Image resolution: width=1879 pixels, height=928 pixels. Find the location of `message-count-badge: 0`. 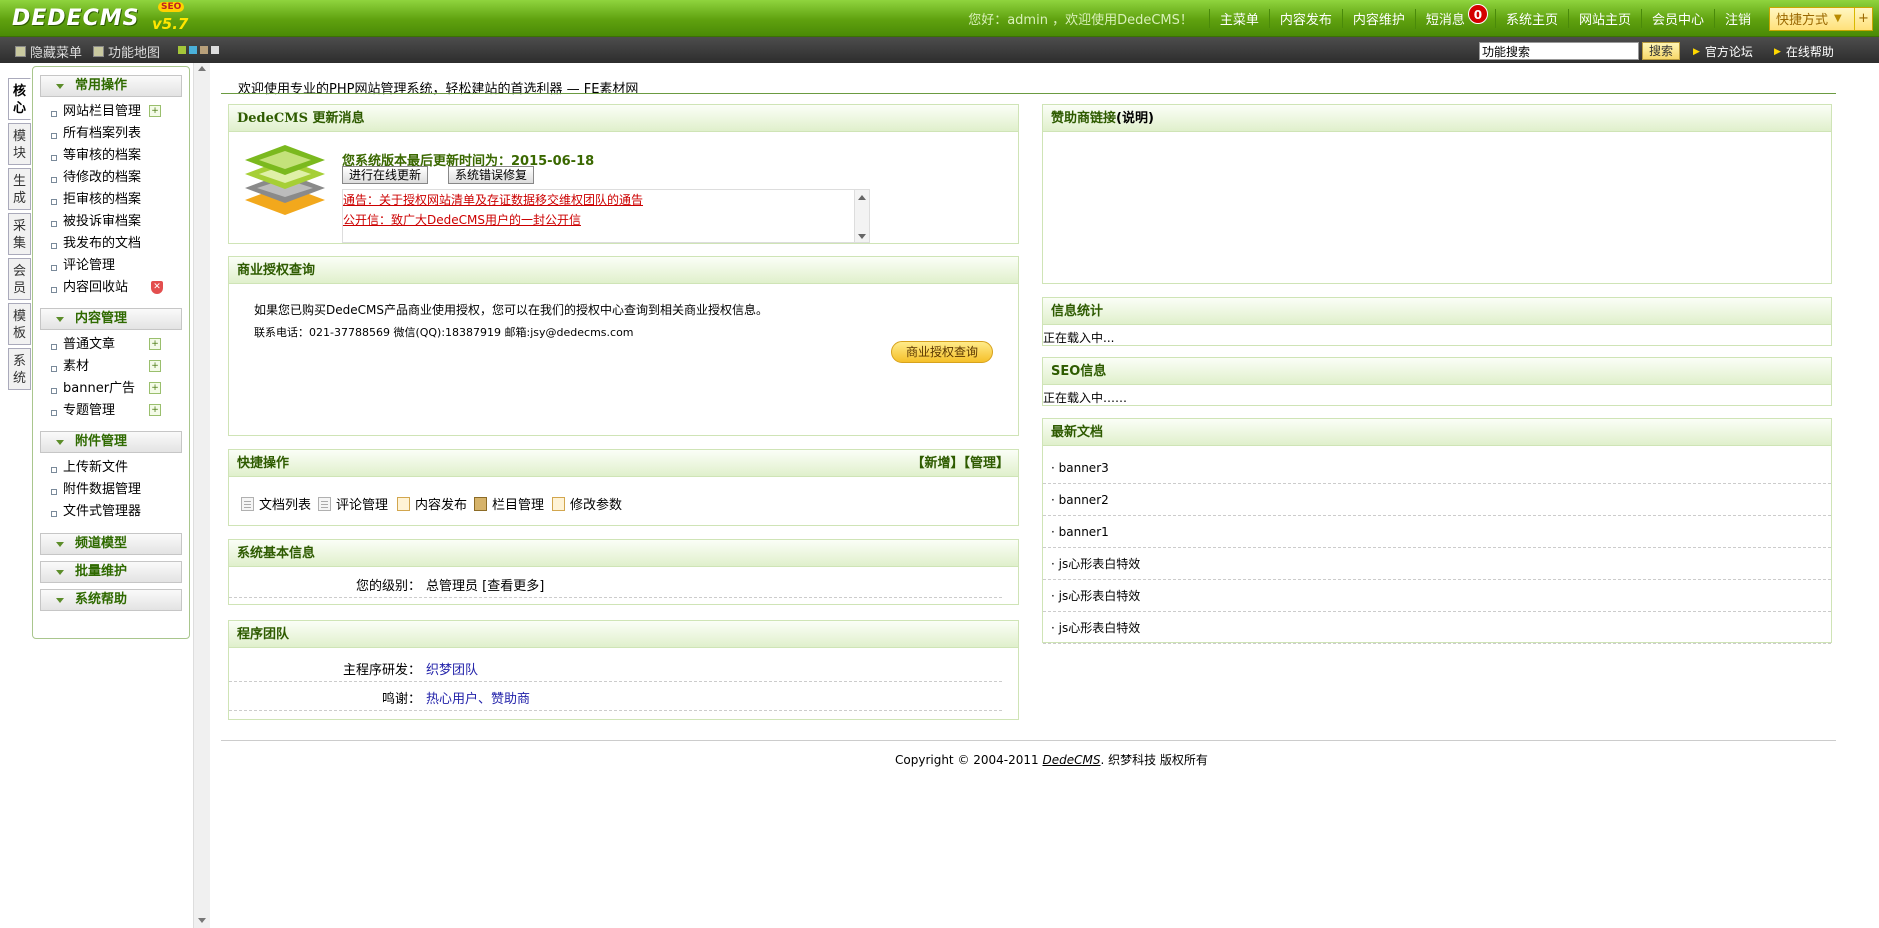

message-count-badge: 0 is located at coordinates (1477, 13).